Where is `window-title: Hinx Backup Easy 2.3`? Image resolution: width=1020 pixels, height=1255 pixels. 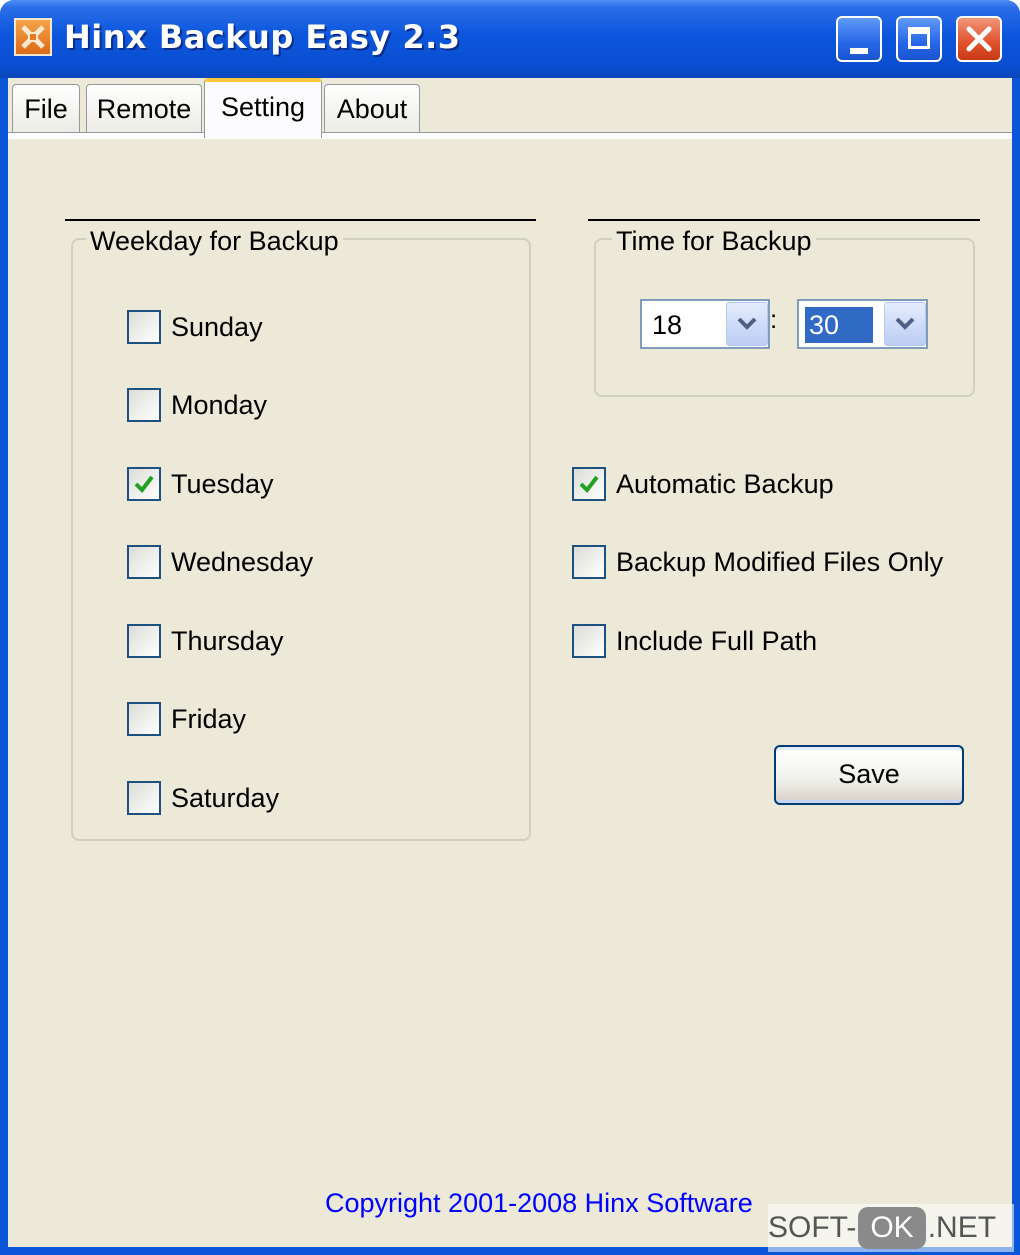
window-title: Hinx Backup Easy 2.3 is located at coordinates (262, 37).